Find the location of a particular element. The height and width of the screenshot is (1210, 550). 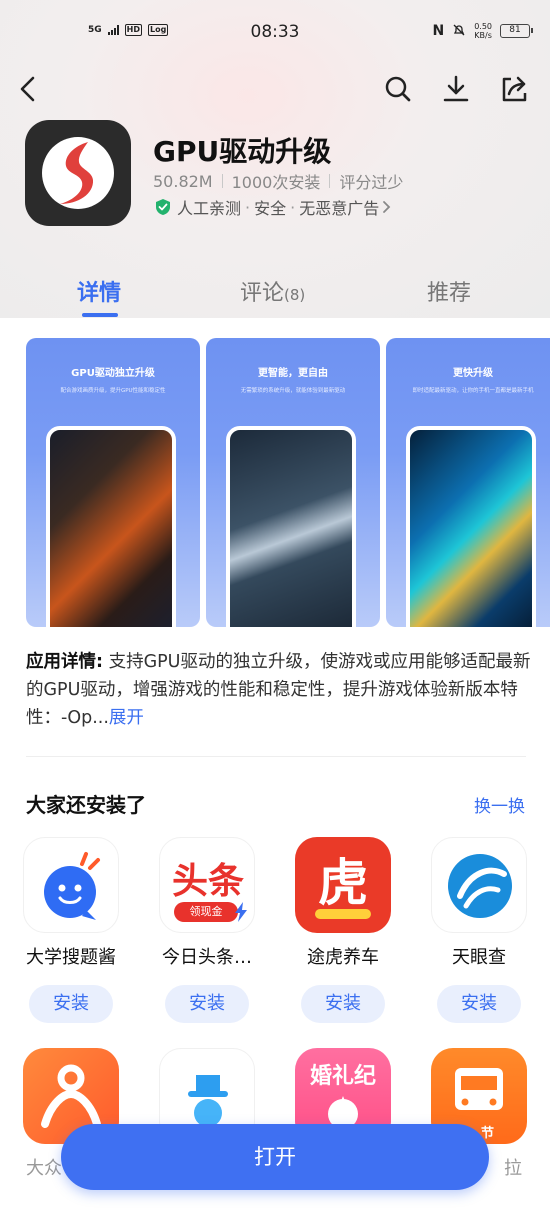

rec-app-item: 天眼查 安装 is located at coordinates (479, 930).